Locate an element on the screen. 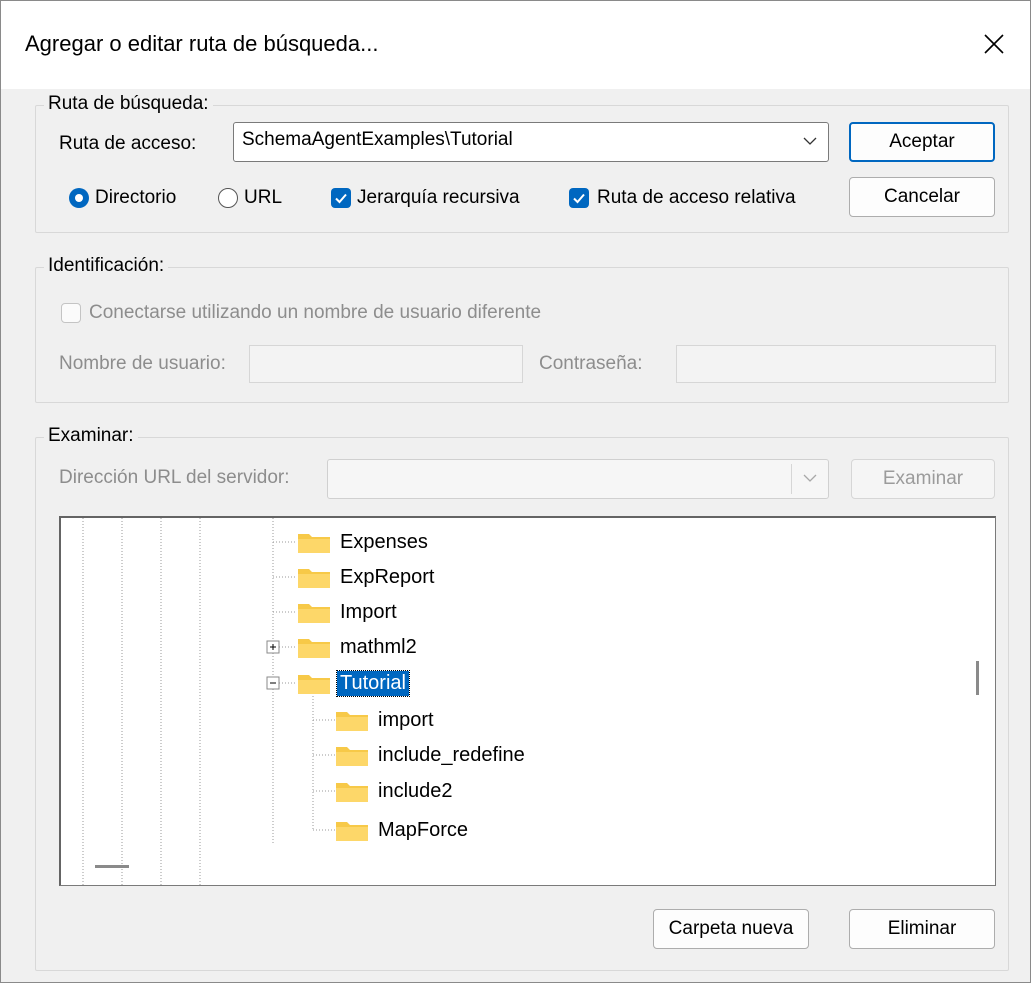  password-label: Contraseña: is located at coordinates (591, 363).